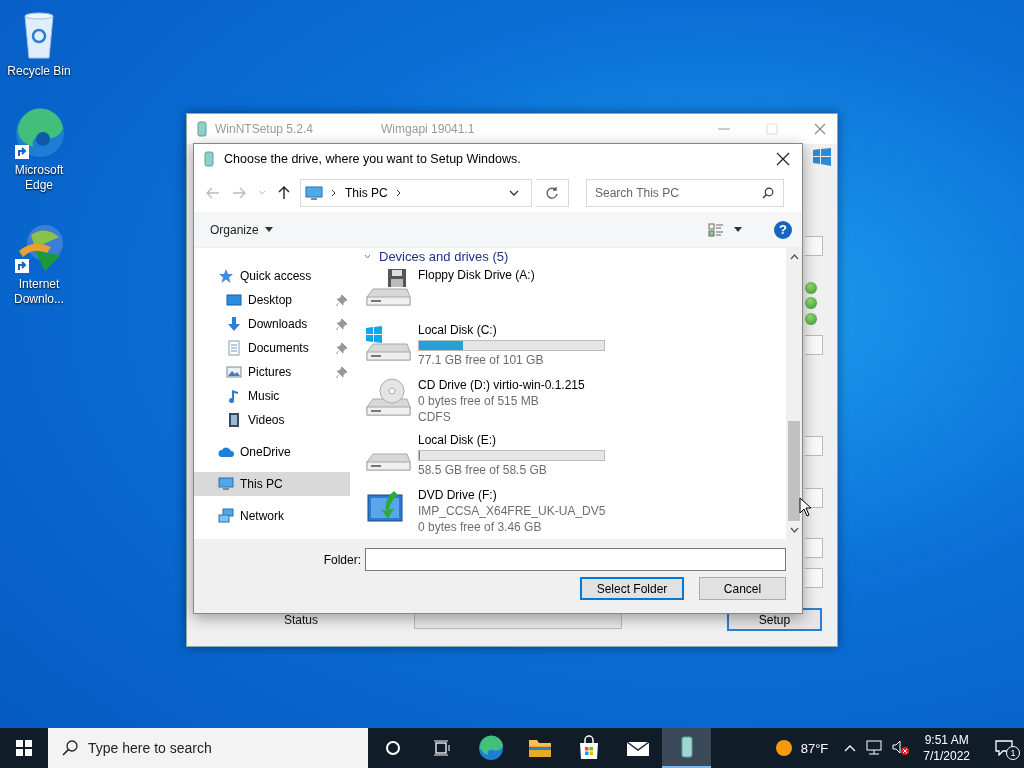 The image size is (1024, 768). Describe the element at coordinates (367, 256) in the screenshot. I see `collapse-icon` at that location.